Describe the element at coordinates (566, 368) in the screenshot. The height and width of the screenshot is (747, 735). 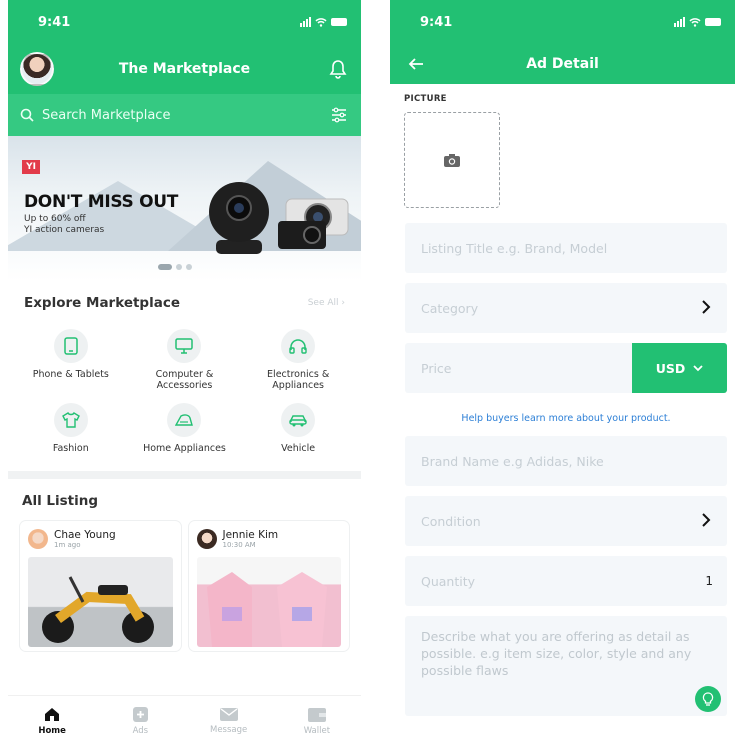
I see `price-input: Price USD` at that location.